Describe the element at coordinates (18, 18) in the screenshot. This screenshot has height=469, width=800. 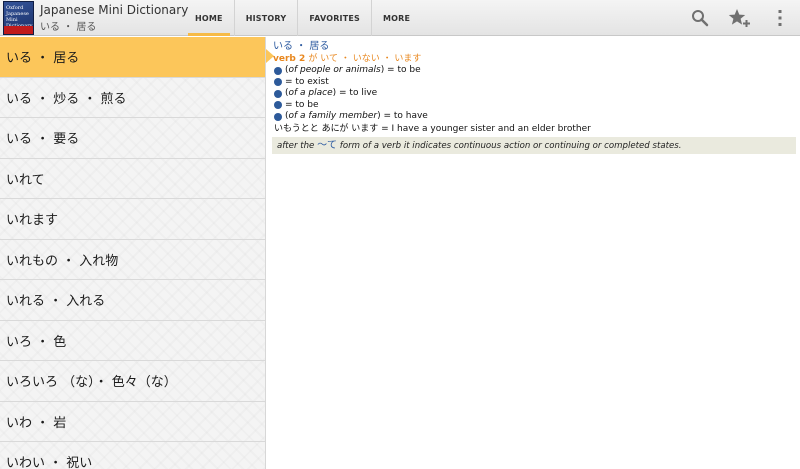
I see `app-logo-icon: Oxford Japanese Mini Dictionary` at that location.